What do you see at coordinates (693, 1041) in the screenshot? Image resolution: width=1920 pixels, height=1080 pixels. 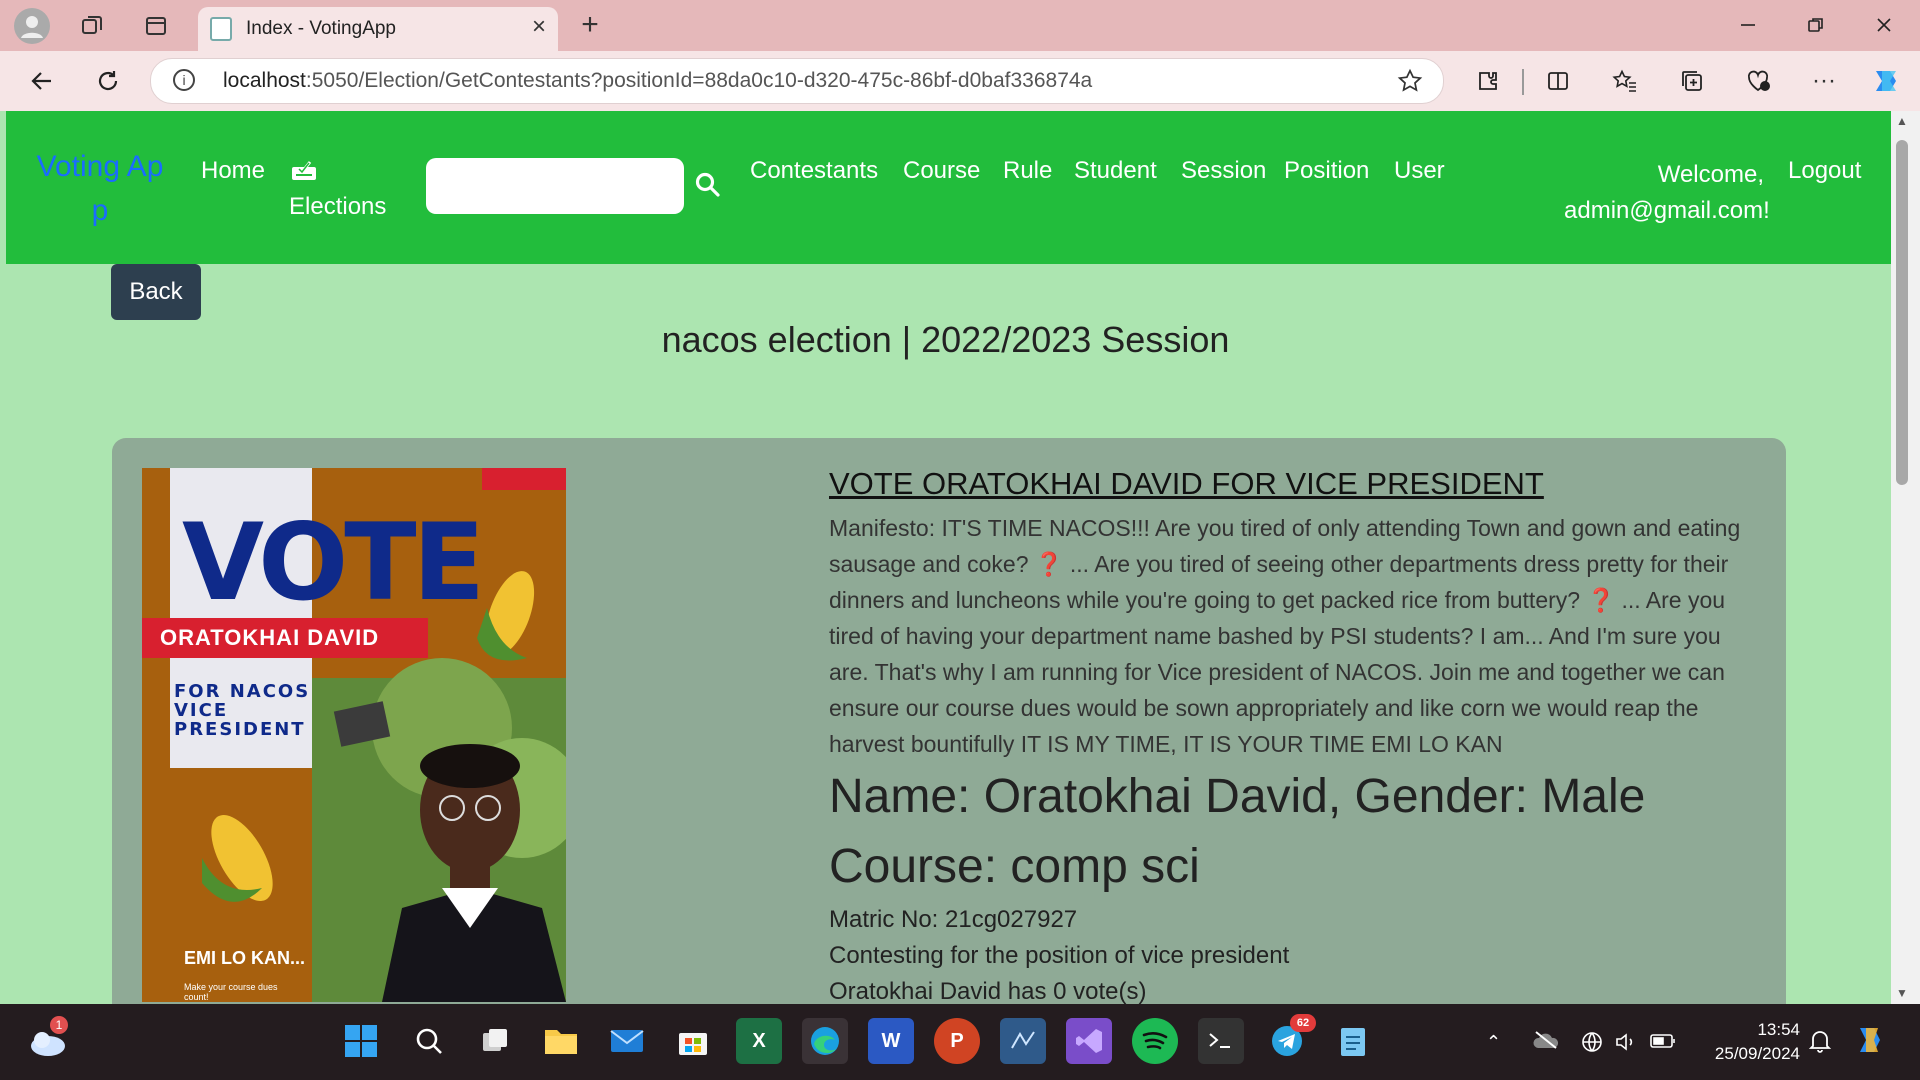 I see `microsoft-store-icon` at bounding box center [693, 1041].